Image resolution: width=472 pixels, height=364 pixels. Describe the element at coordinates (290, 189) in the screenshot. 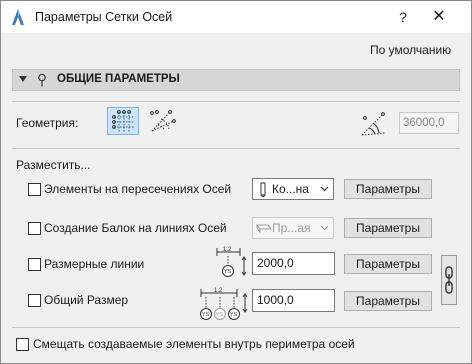

I see `dropdown-value: Ко...на` at that location.